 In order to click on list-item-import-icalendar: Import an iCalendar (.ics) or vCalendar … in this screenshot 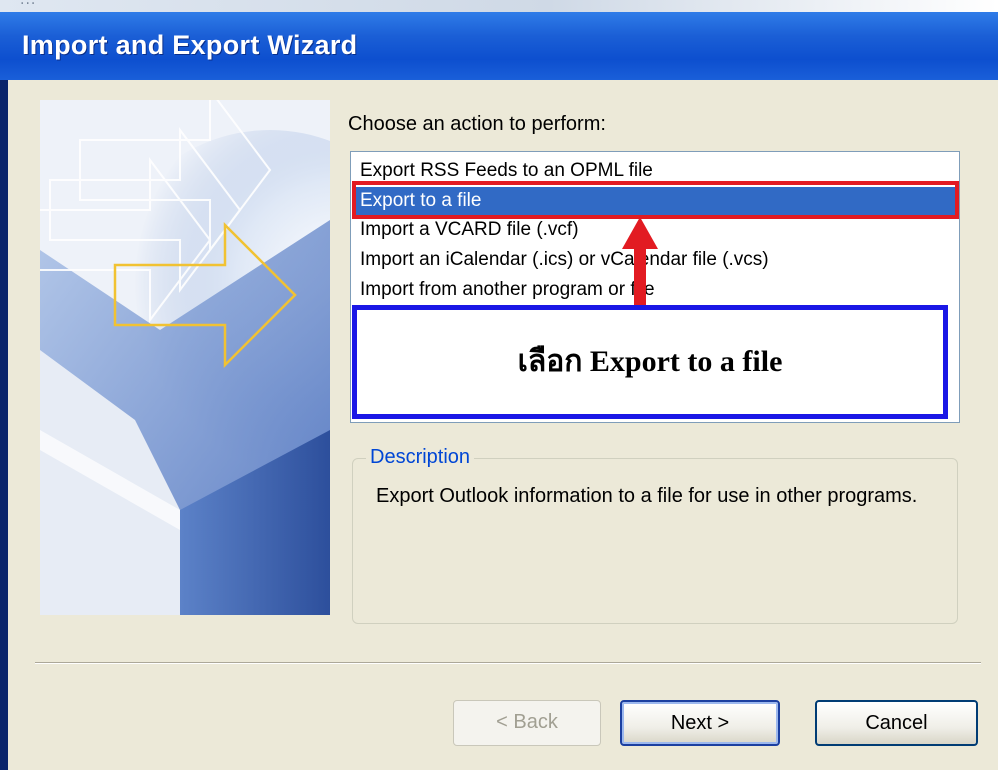, I will do `click(564, 260)`.